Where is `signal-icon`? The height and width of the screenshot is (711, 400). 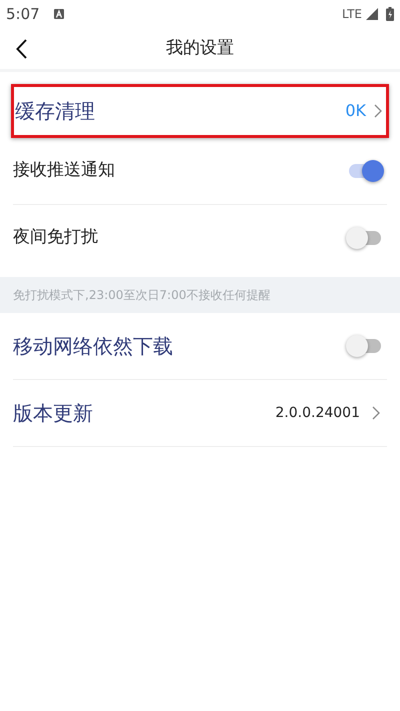
signal-icon is located at coordinates (372, 14).